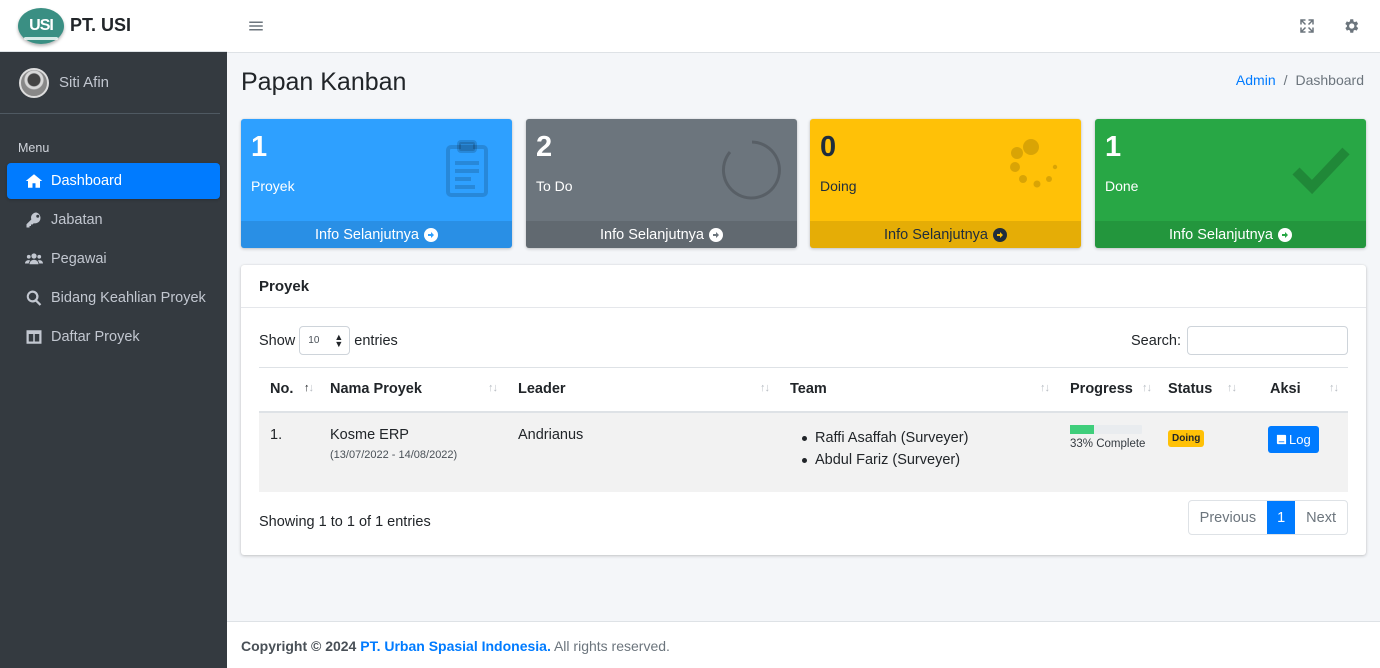 This screenshot has width=1380, height=668. I want to click on entries-label: entries, so click(376, 340).